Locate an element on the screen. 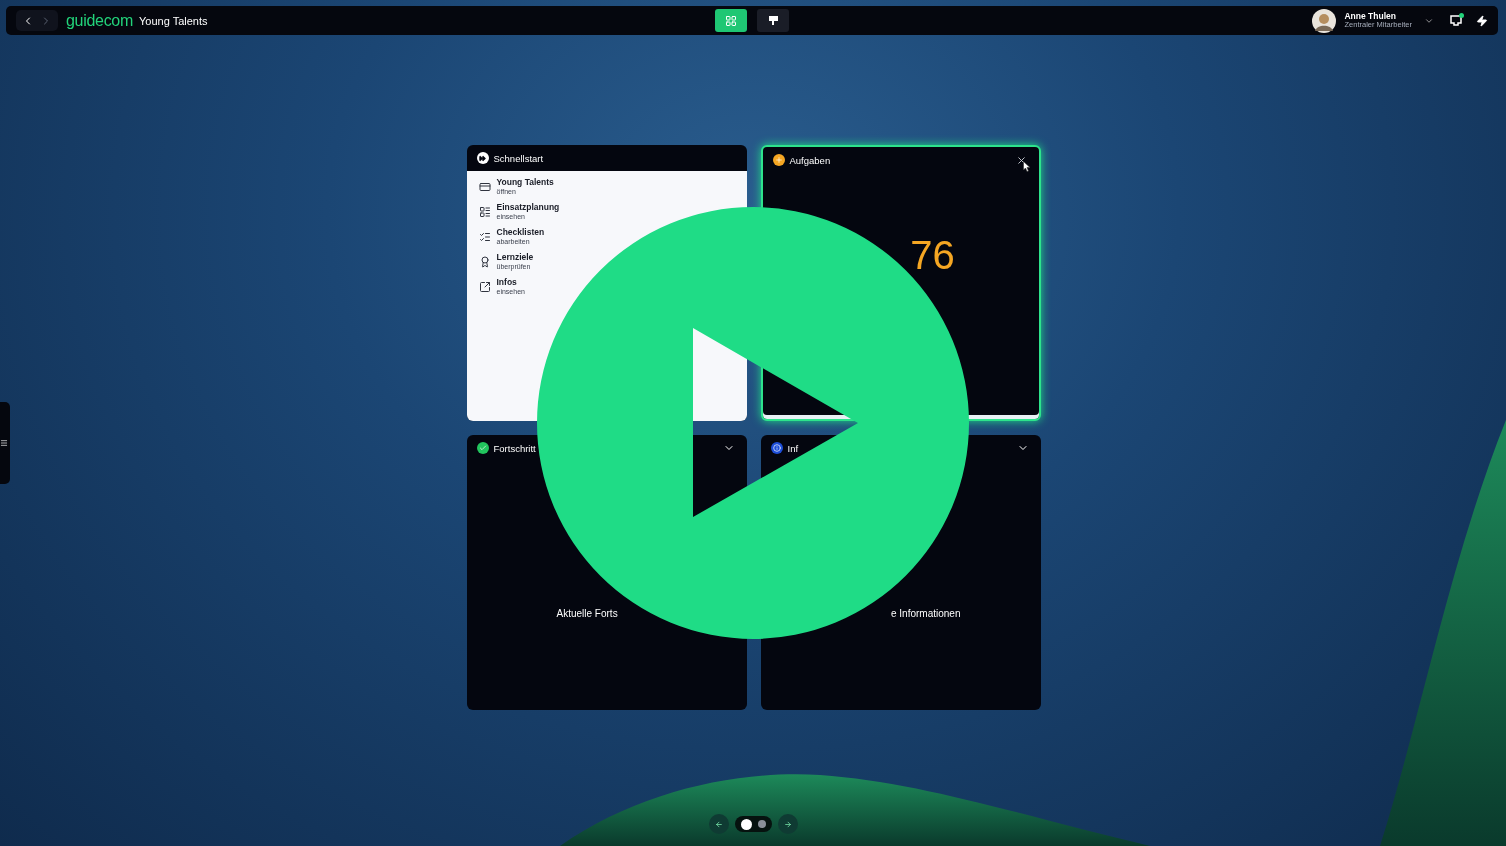 The height and width of the screenshot is (846, 1506). drawer-handle is located at coordinates (5, 443).